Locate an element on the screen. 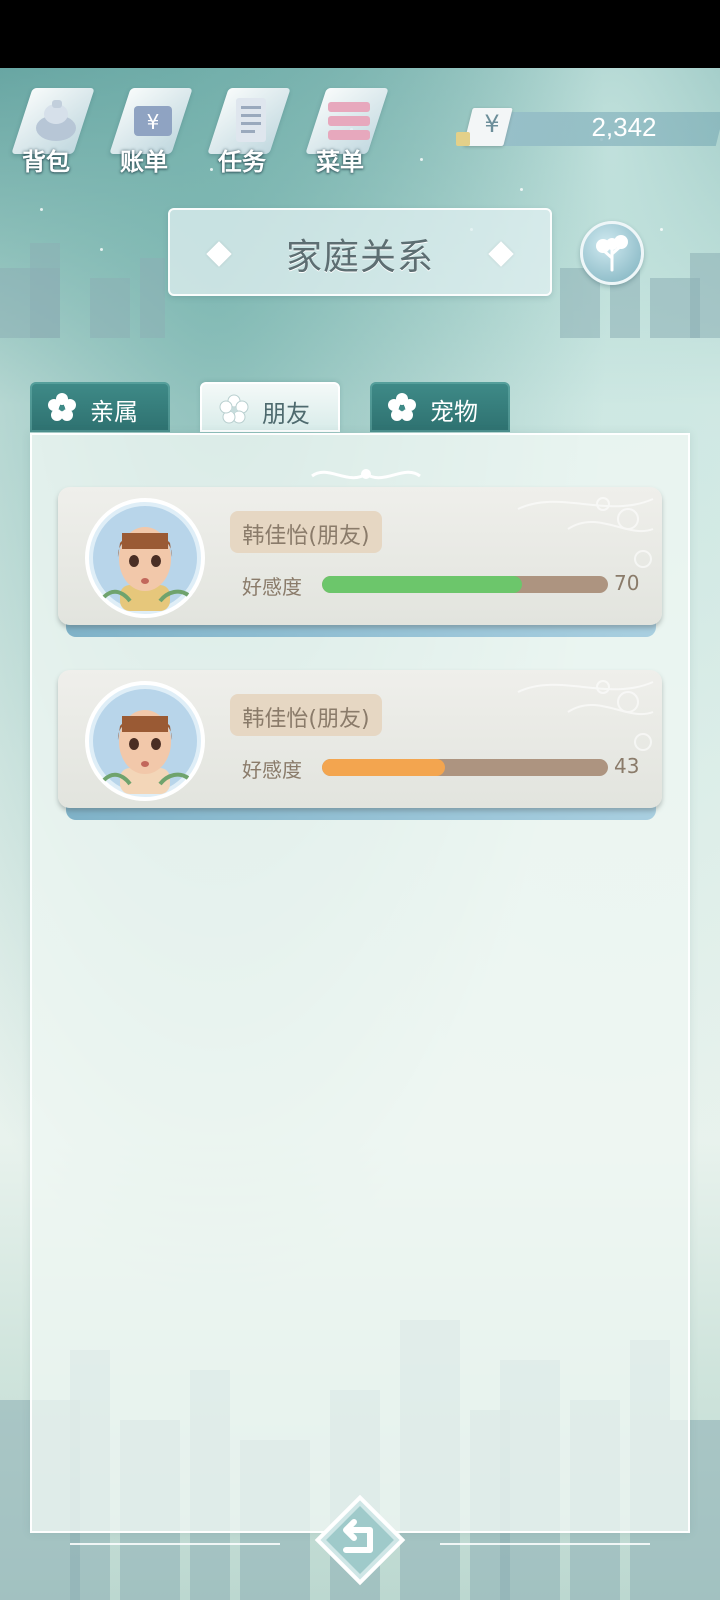  bill-label: 账单 is located at coordinates (144, 162).